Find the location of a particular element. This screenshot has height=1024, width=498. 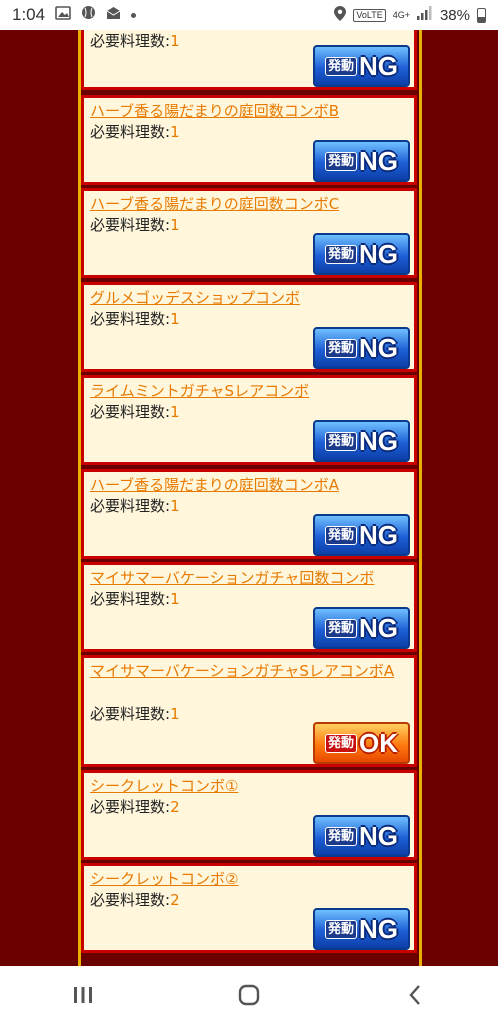

home-icon is located at coordinates (249, 995).